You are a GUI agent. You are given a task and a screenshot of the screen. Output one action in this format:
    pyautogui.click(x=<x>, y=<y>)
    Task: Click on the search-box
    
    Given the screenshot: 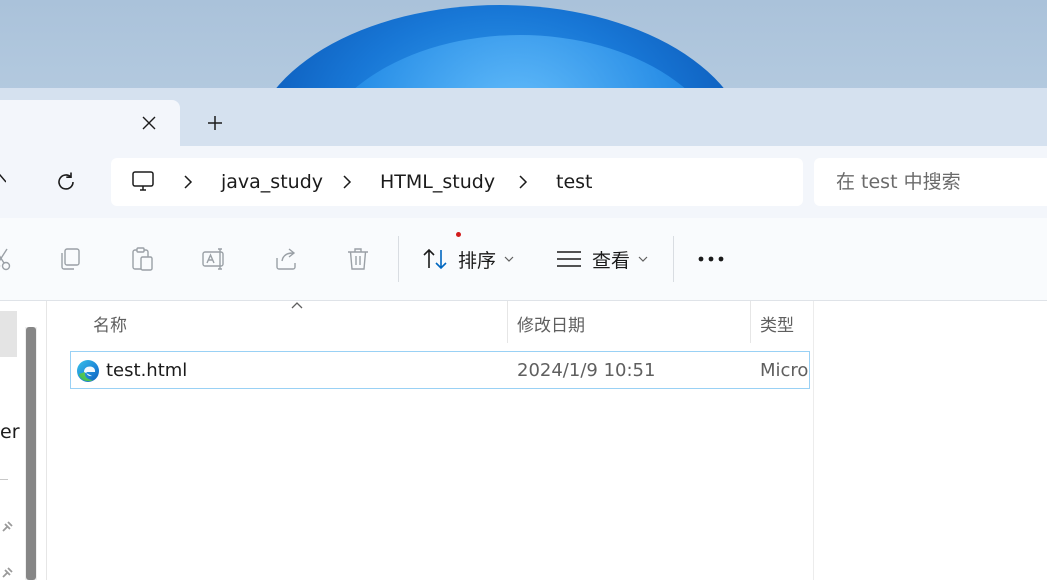 What is the action you would take?
    pyautogui.click(x=930, y=182)
    